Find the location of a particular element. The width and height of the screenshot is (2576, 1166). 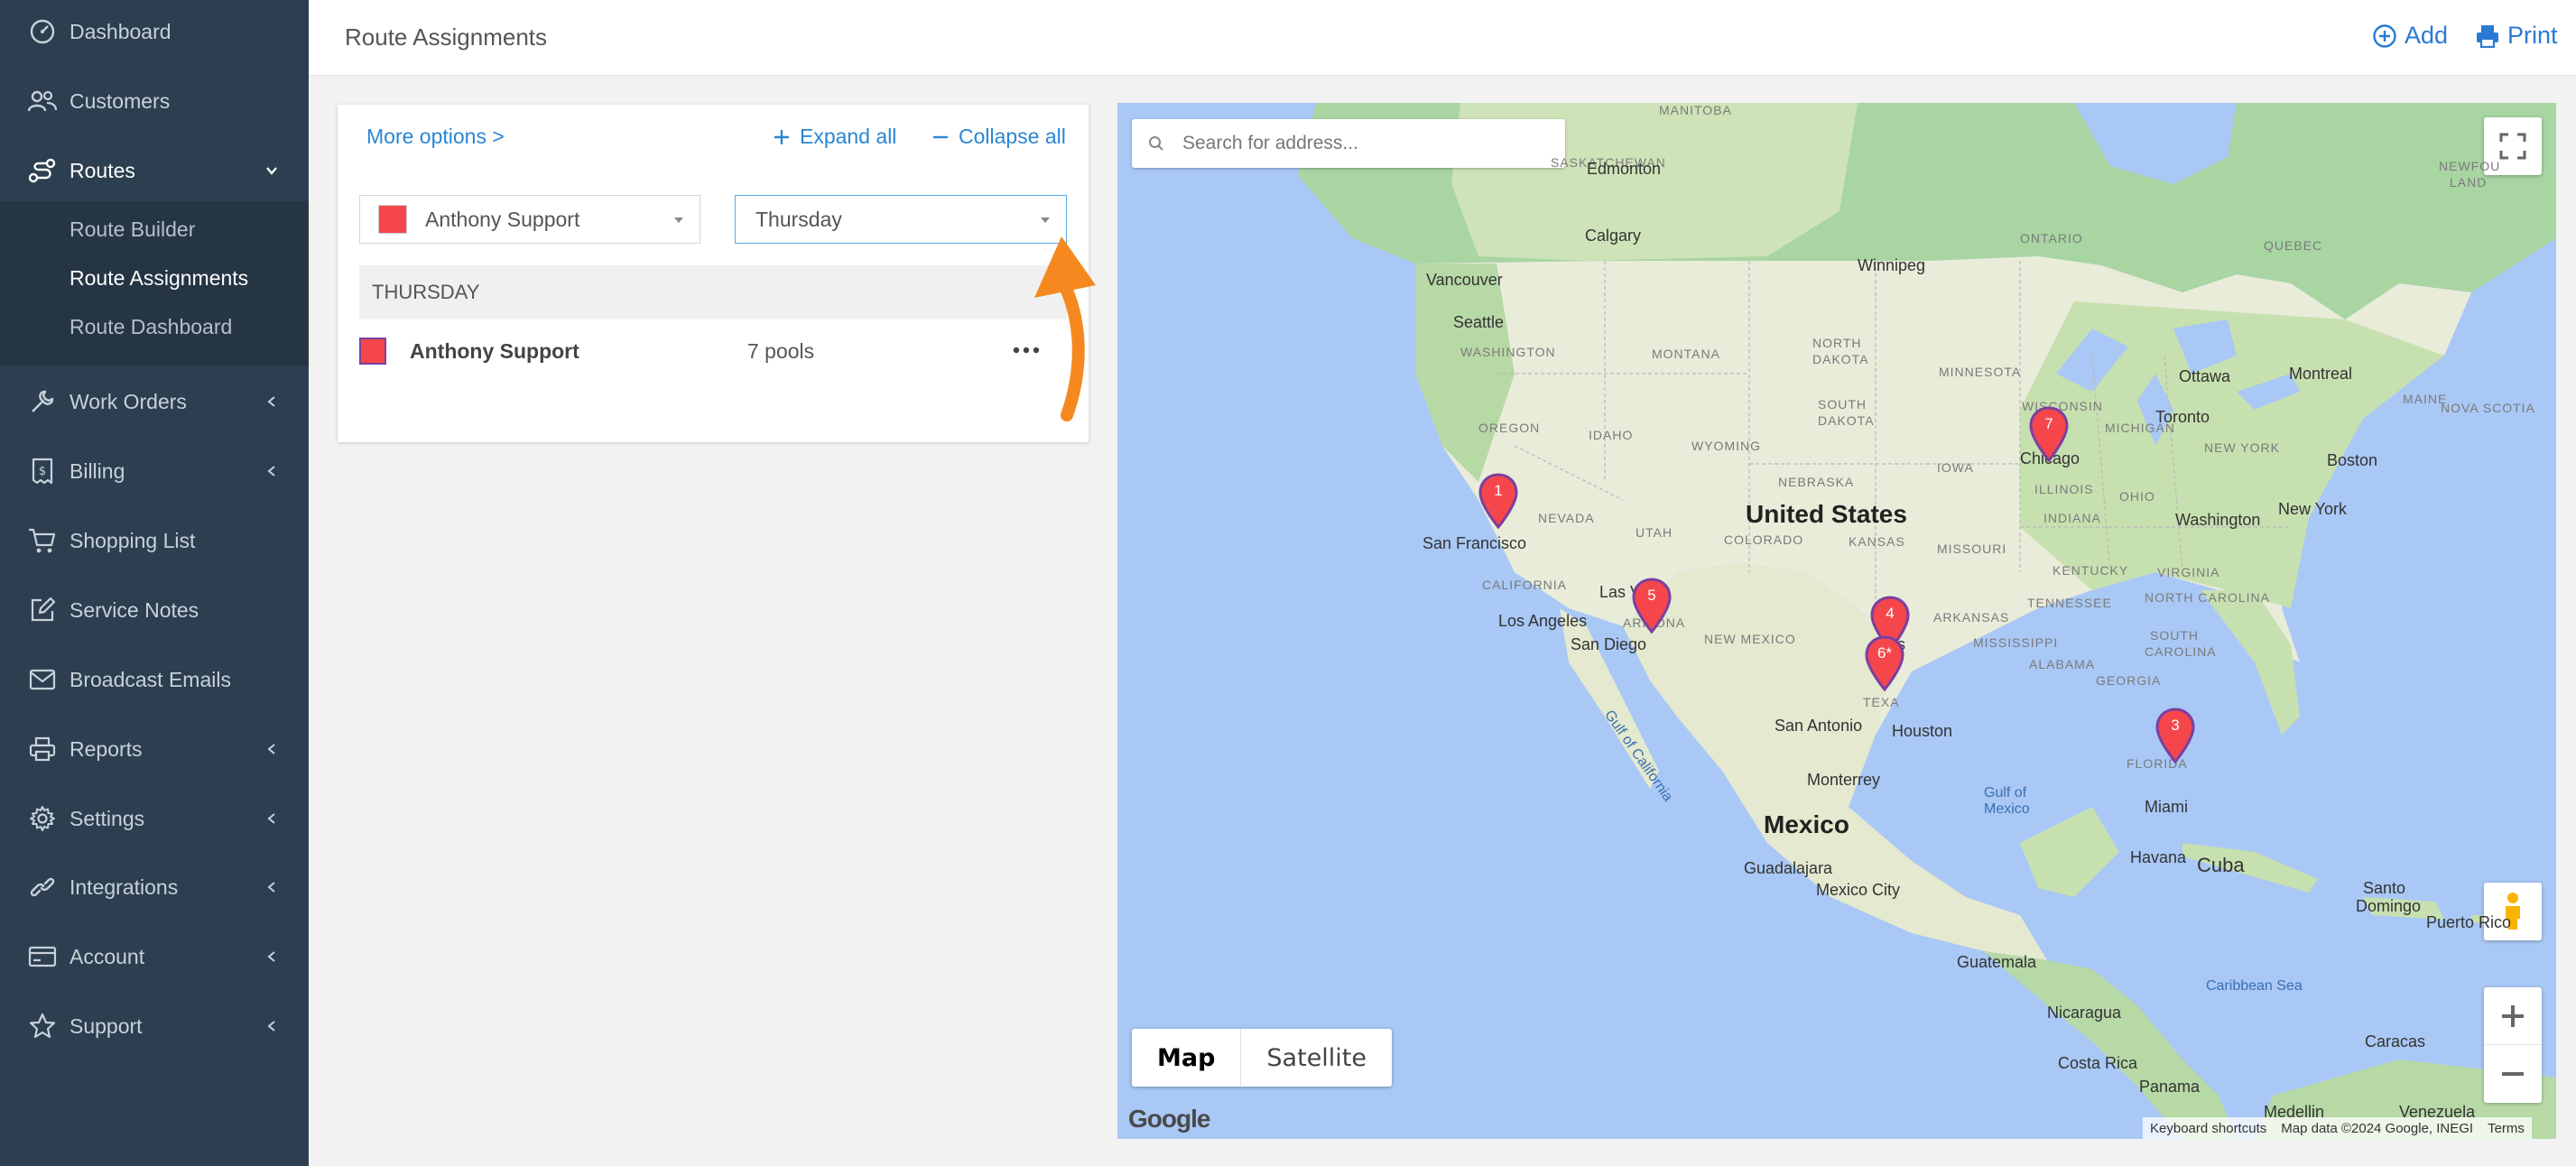

sidebar-item-dashboard: Dashboard is located at coordinates (154, 32).